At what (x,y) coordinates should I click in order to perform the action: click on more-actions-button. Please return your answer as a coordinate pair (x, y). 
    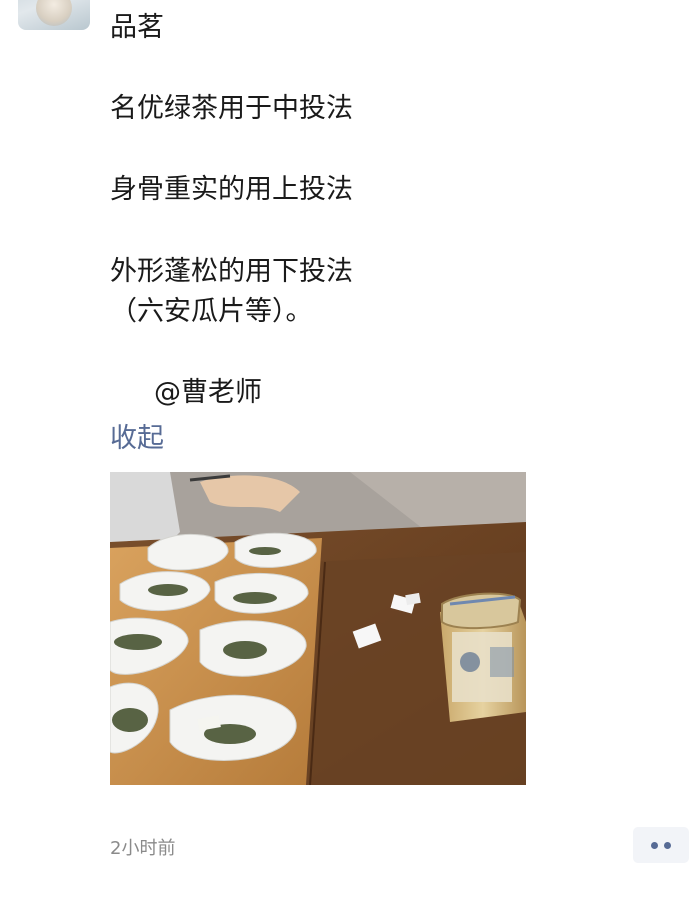
    Looking at the image, I should click on (661, 845).